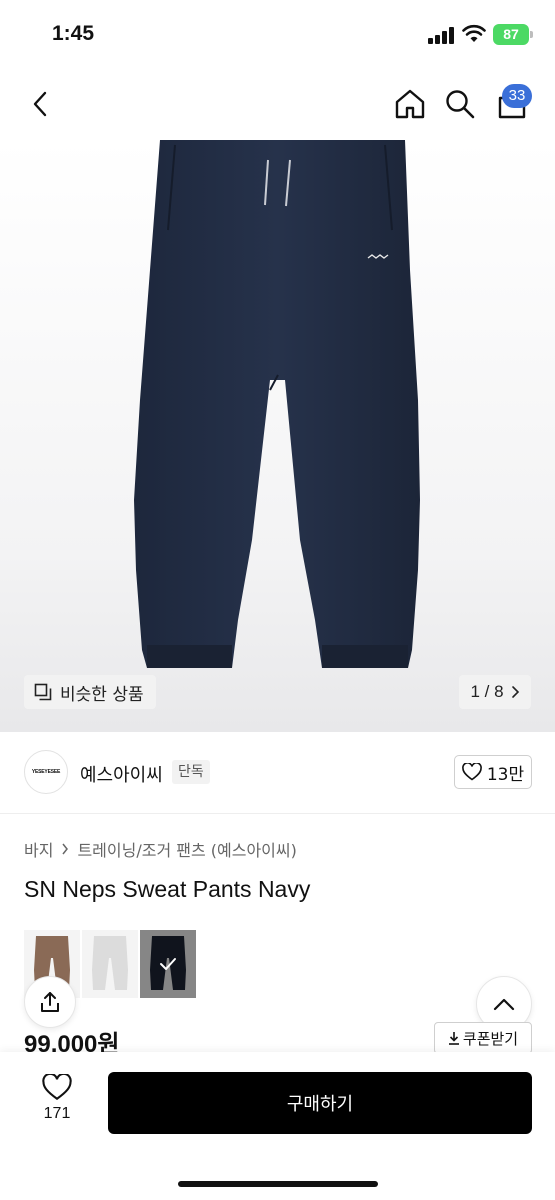 This screenshot has height=1200, width=555. I want to click on cellular-signal-icon, so click(442, 35).